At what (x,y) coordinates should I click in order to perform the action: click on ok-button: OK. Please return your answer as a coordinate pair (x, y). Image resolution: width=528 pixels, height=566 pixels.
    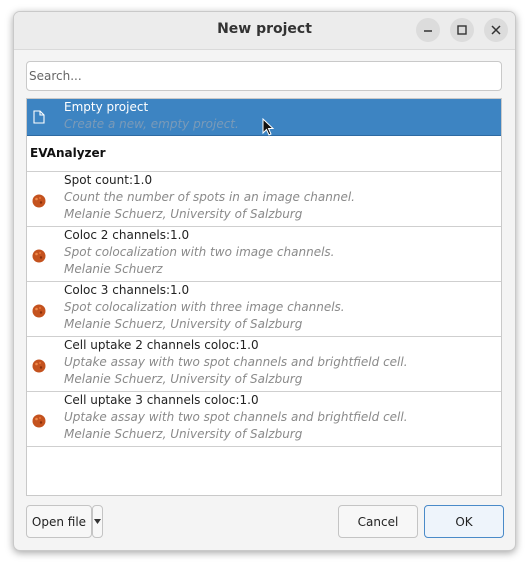
    Looking at the image, I should click on (464, 521).